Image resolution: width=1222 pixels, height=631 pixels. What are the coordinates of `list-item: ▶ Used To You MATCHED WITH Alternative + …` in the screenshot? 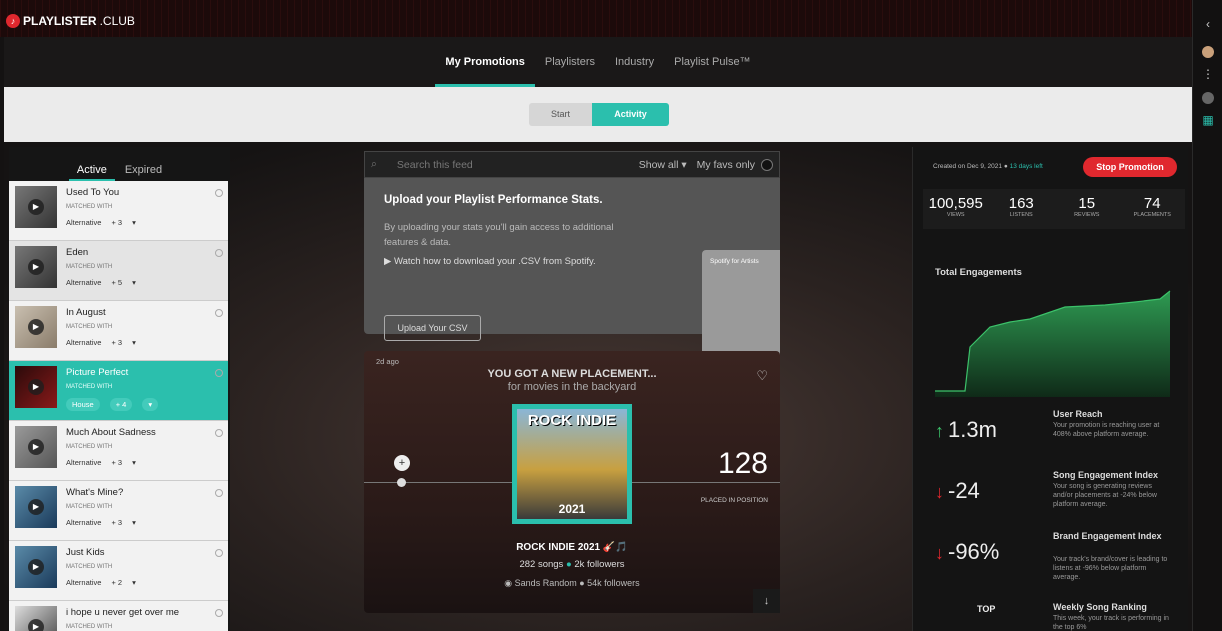 It's located at (118, 211).